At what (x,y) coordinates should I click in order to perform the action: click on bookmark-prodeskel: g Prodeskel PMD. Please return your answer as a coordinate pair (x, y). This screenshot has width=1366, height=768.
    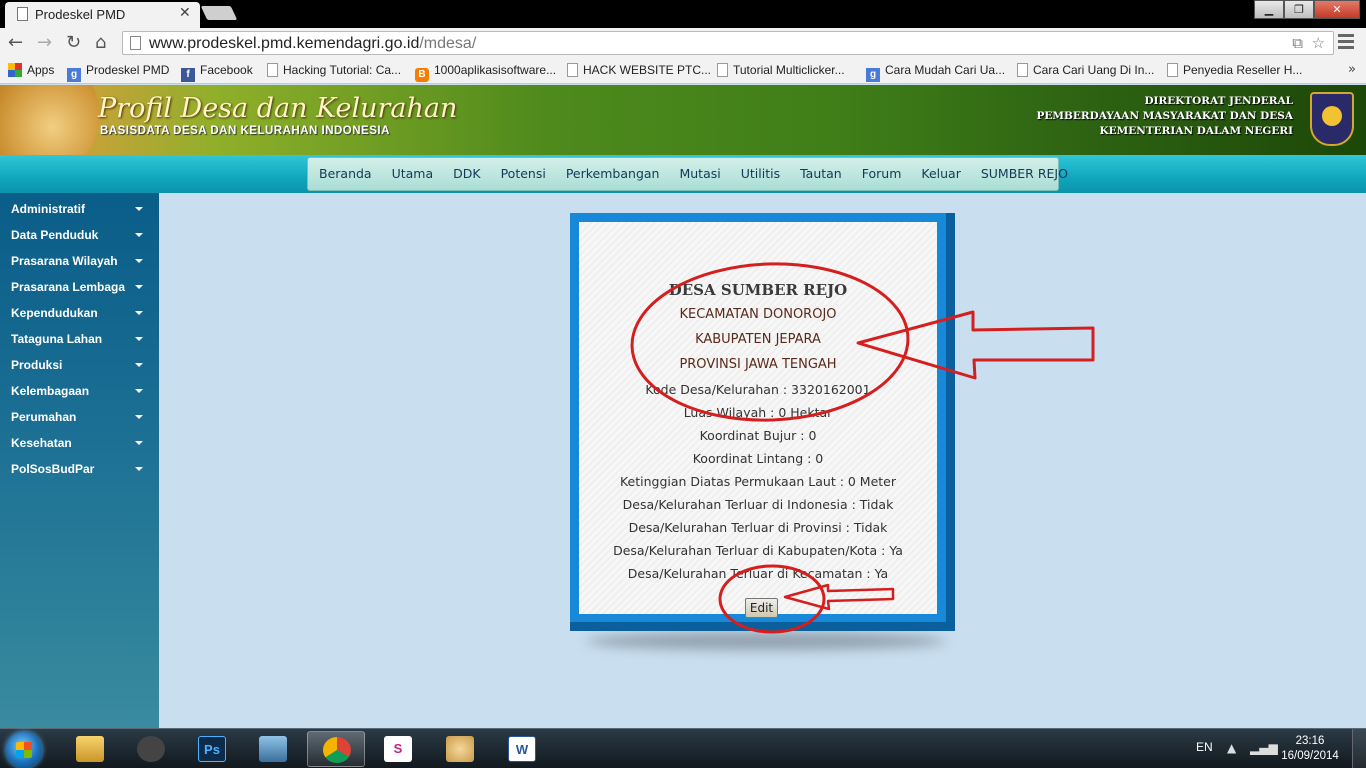
    Looking at the image, I should click on (118, 72).